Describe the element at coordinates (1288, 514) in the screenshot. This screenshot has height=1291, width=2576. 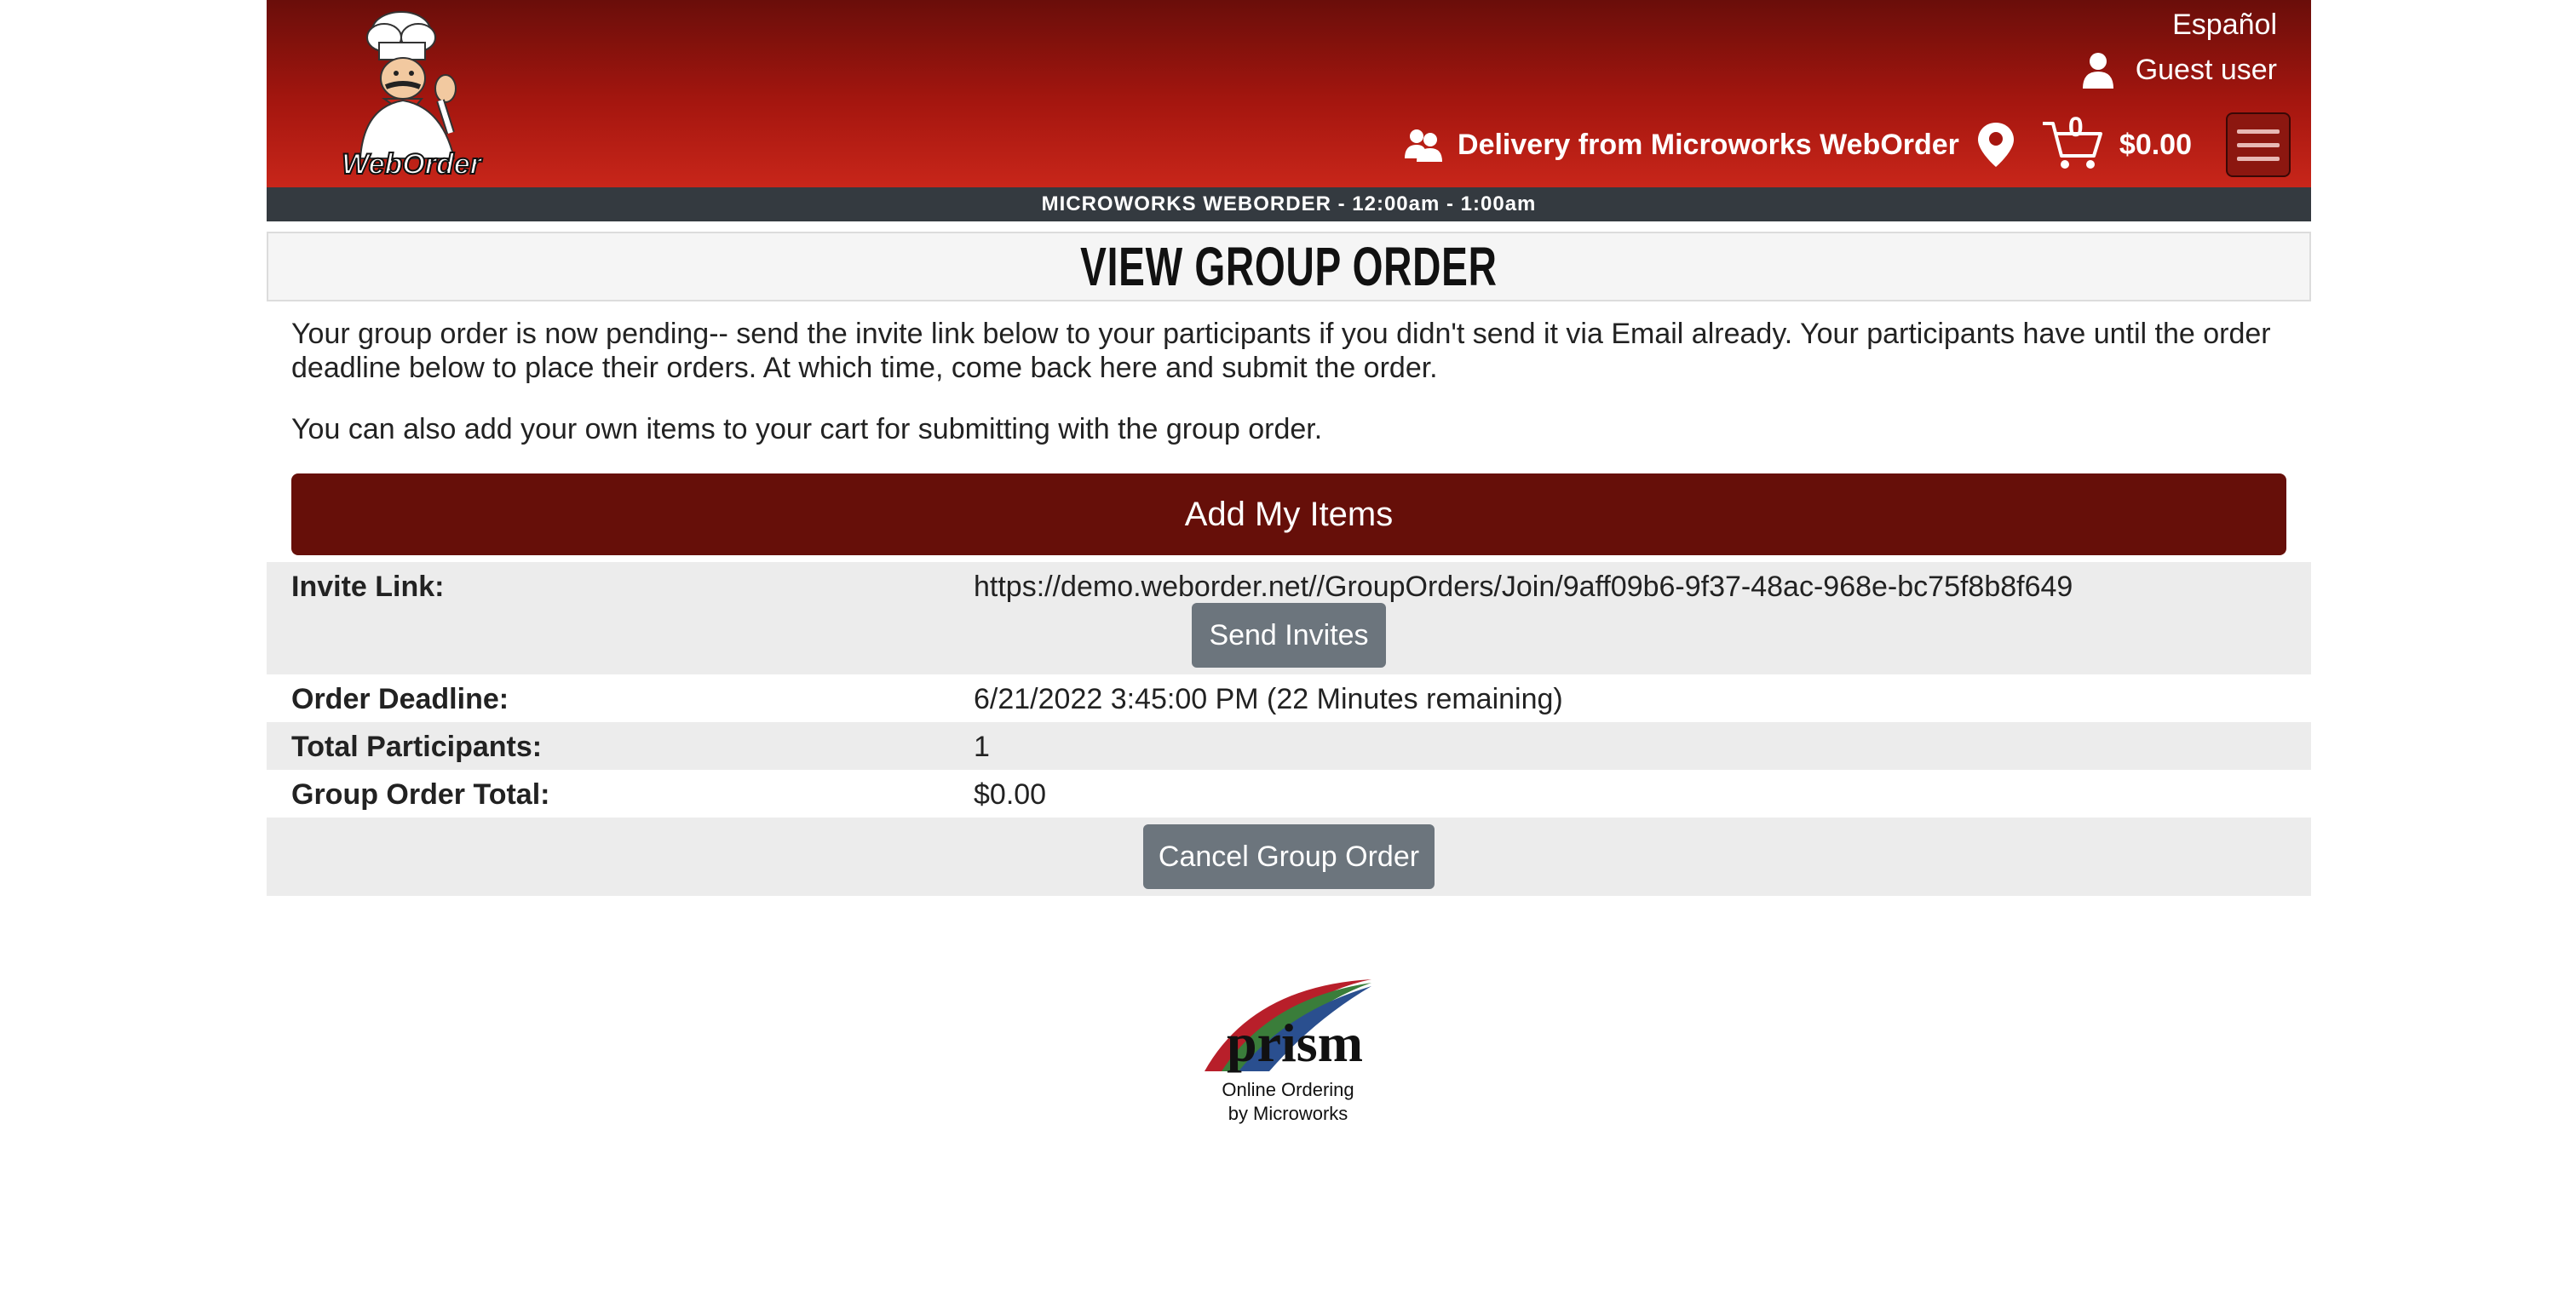
I see `add-my-items-button: Add My Items` at that location.